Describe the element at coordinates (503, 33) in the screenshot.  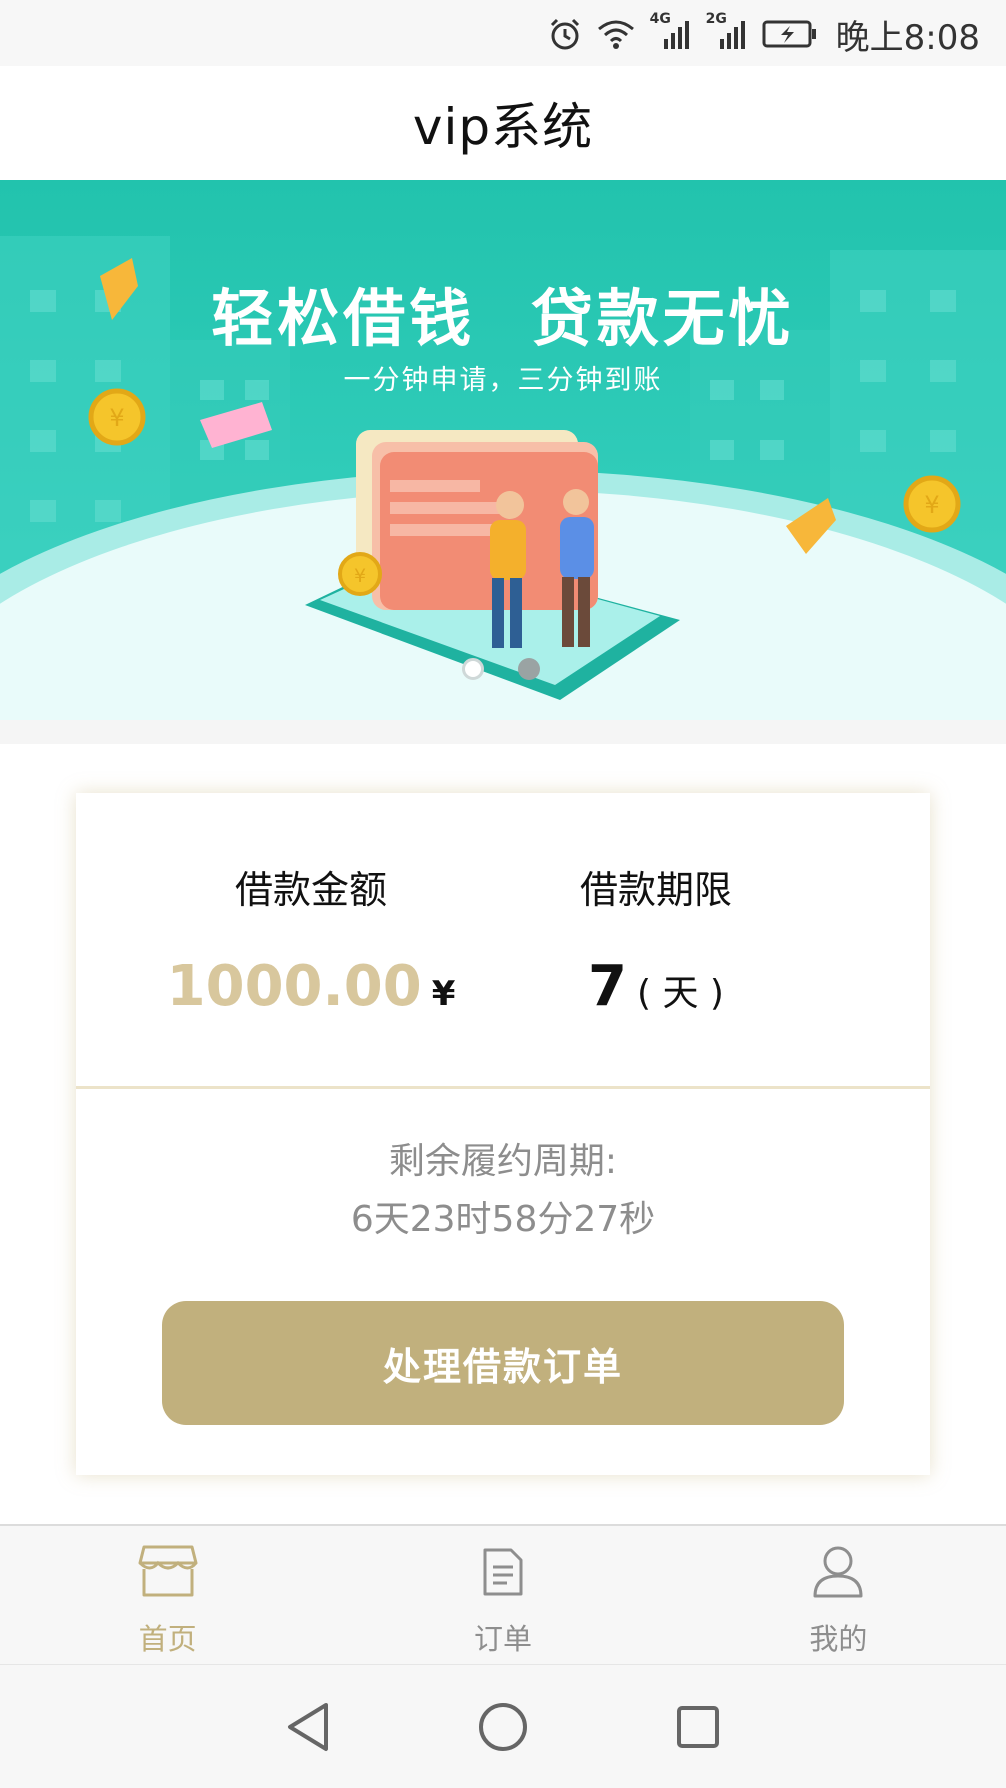
I see `status-bar: 4G 2G 晚上8:08` at that location.